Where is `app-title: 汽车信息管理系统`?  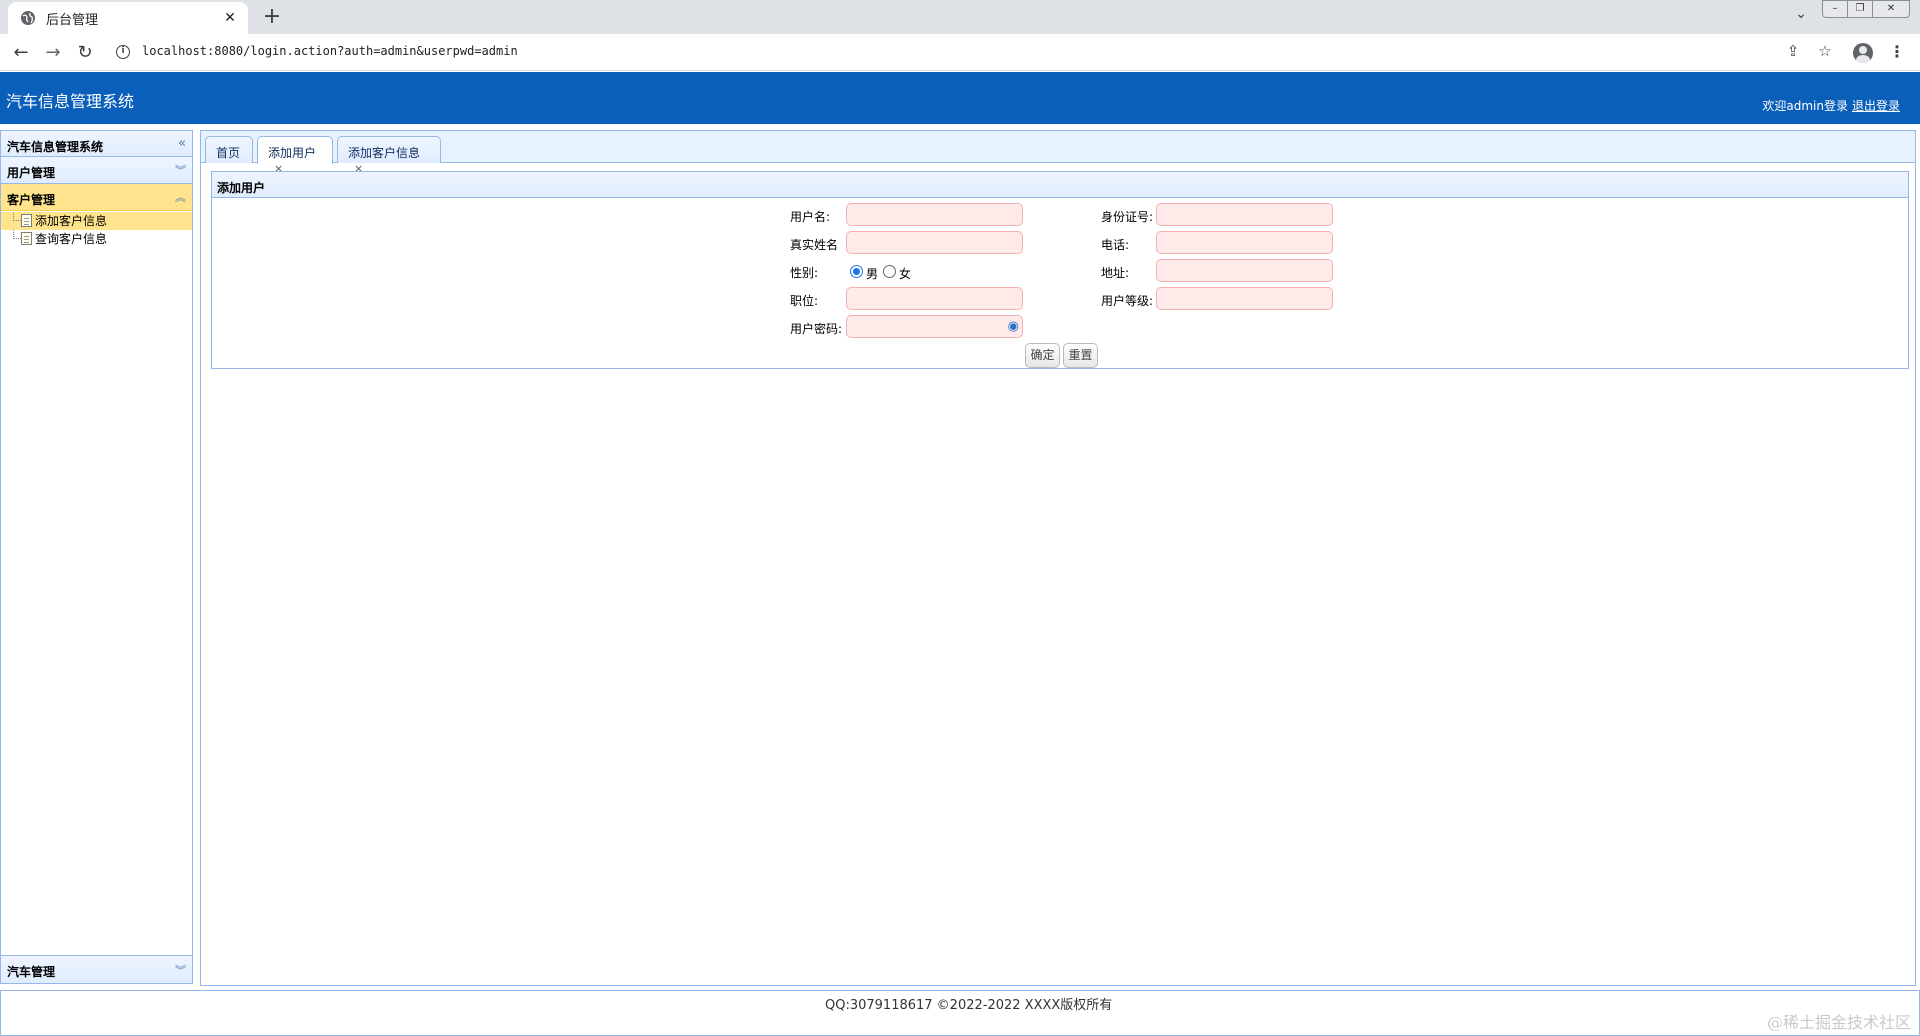
app-title: 汽车信息管理系统 is located at coordinates (70, 101).